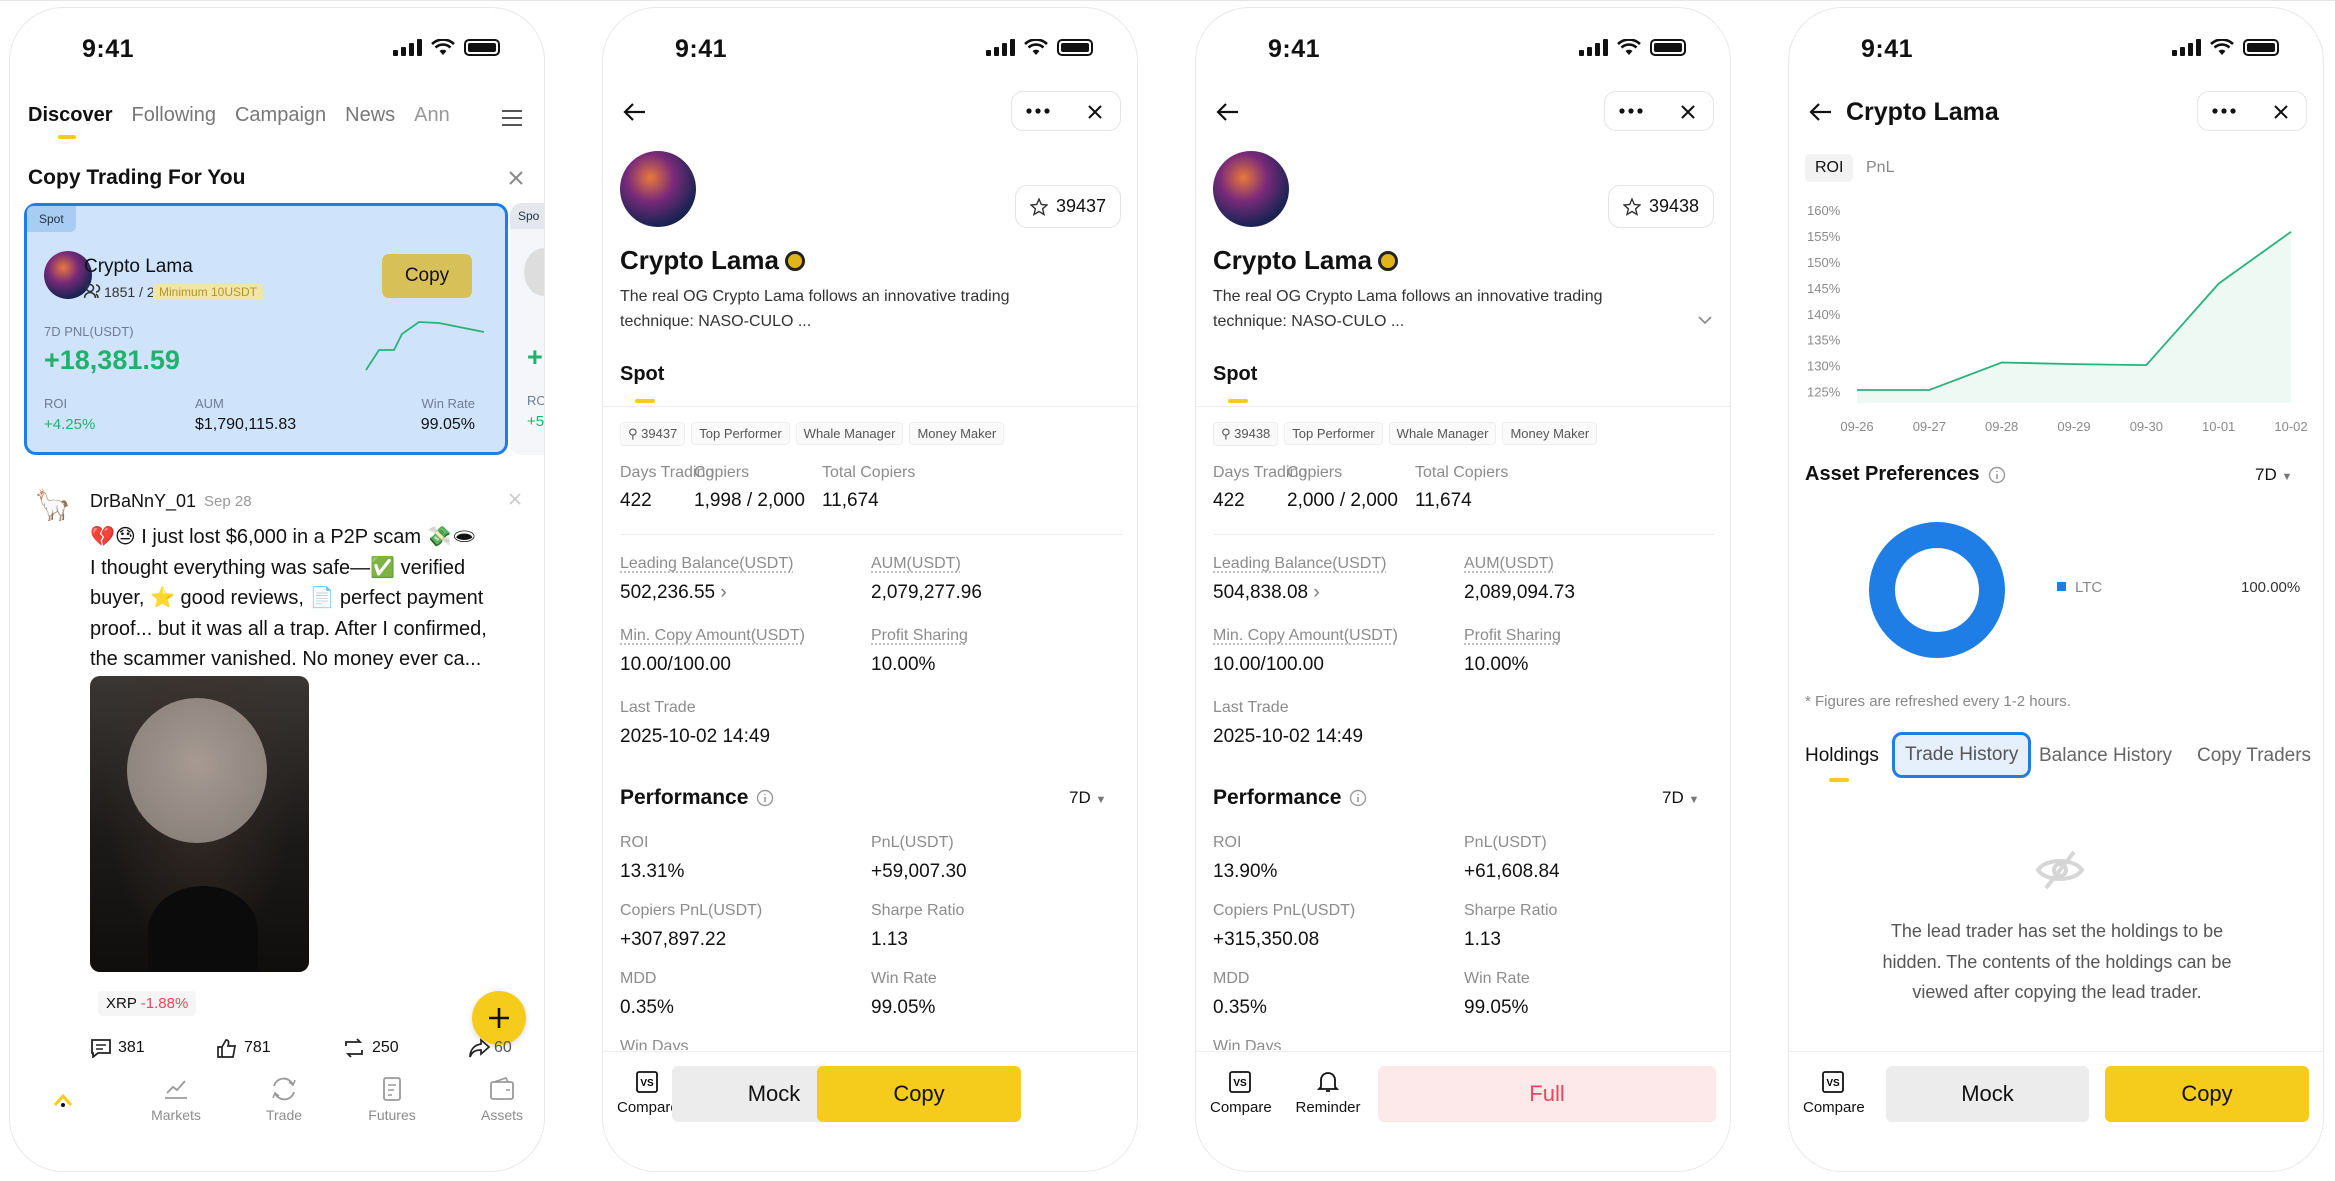 This screenshot has height=1181, width=2335. What do you see at coordinates (63, 1100) in the screenshot?
I see `home-icon` at bounding box center [63, 1100].